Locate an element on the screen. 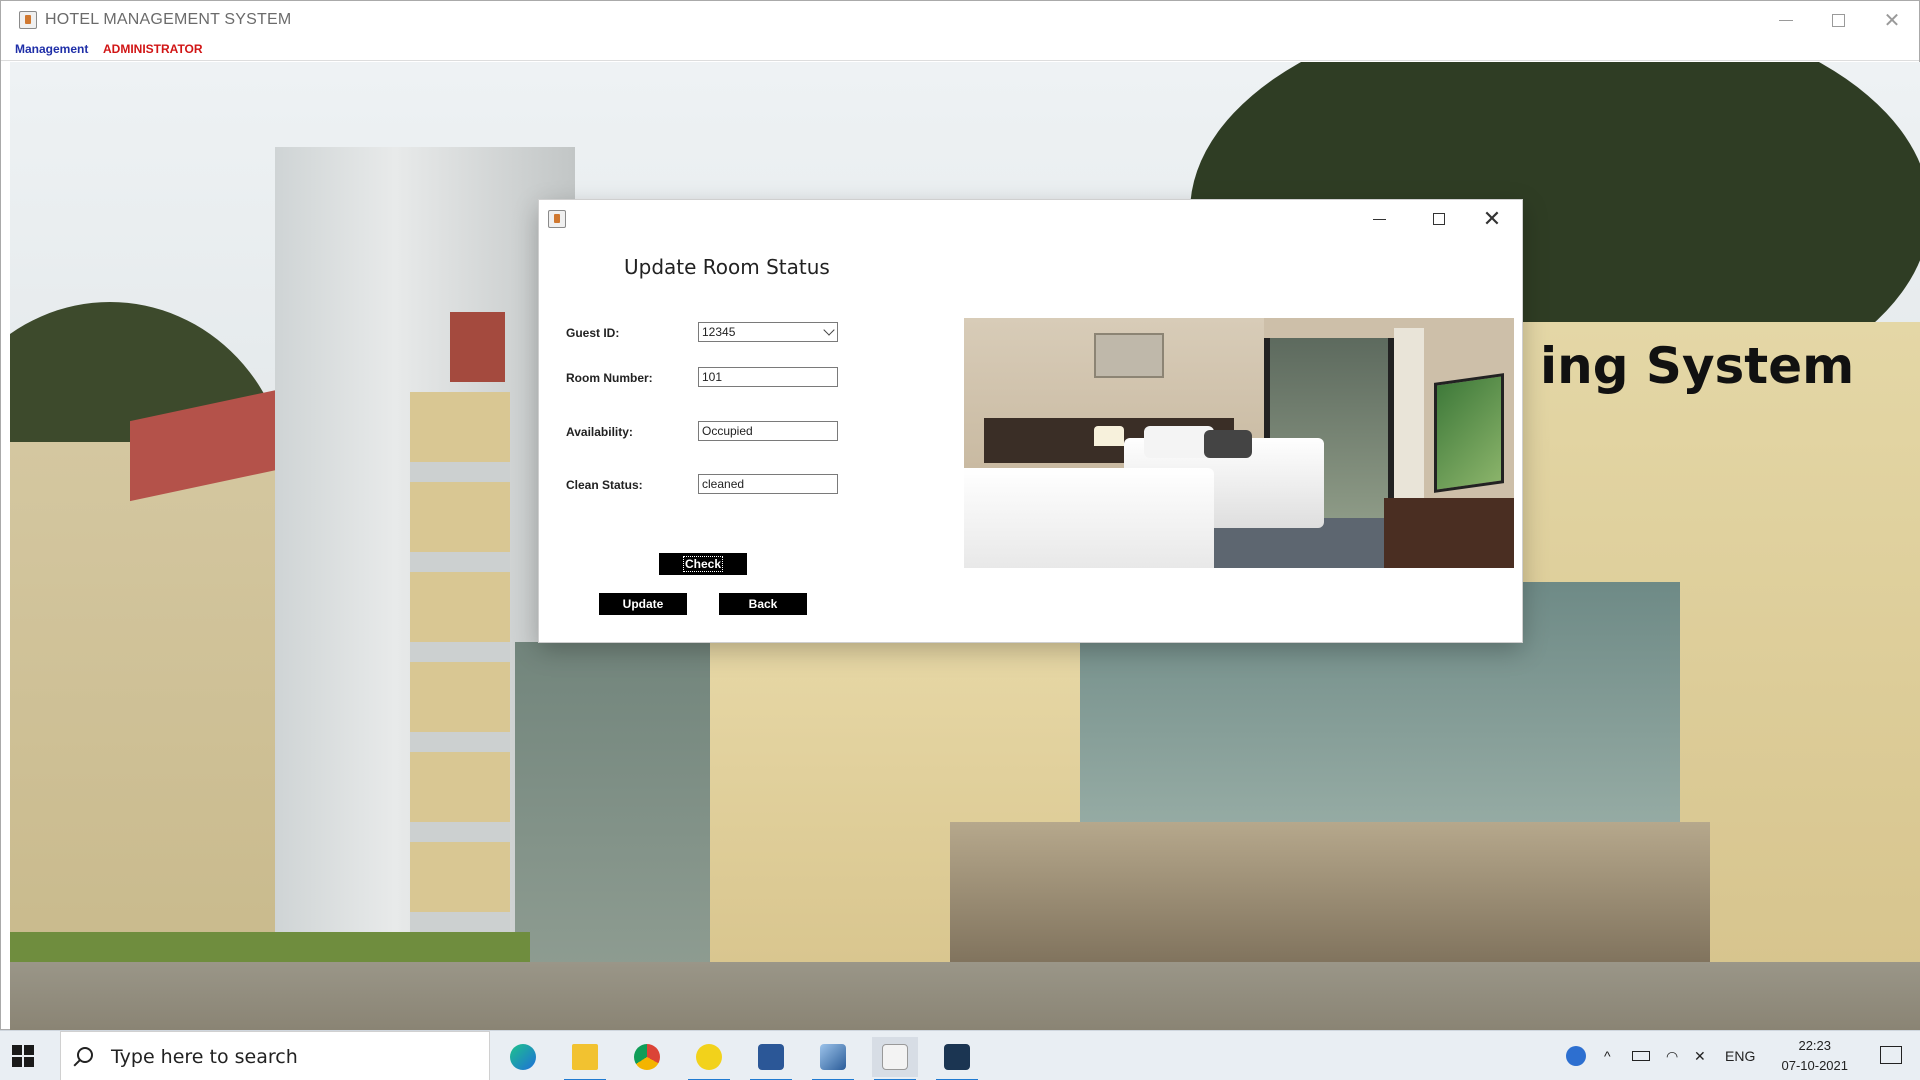  close-button: ✕ is located at coordinates (1892, 20).